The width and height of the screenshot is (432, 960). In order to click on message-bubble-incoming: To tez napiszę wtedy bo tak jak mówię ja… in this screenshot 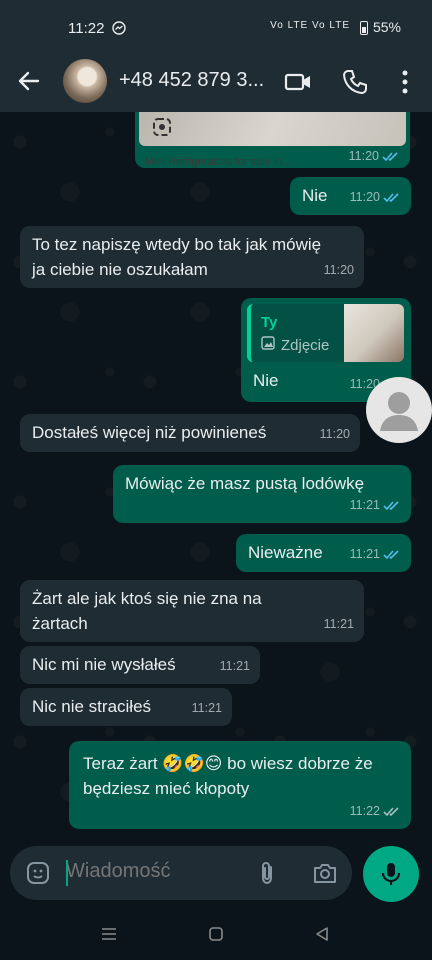, I will do `click(192, 257)`.